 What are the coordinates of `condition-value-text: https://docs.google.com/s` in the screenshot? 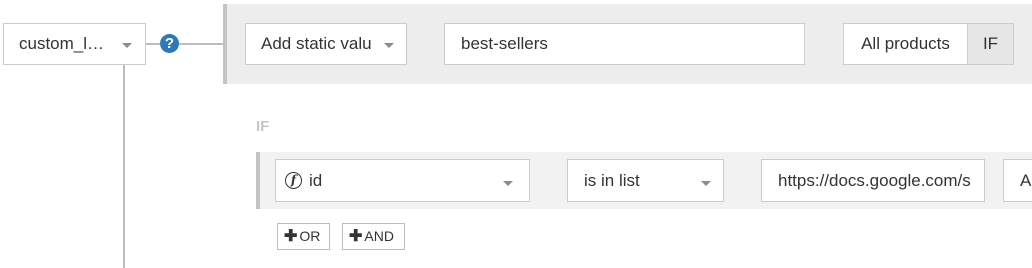 It's located at (874, 180).